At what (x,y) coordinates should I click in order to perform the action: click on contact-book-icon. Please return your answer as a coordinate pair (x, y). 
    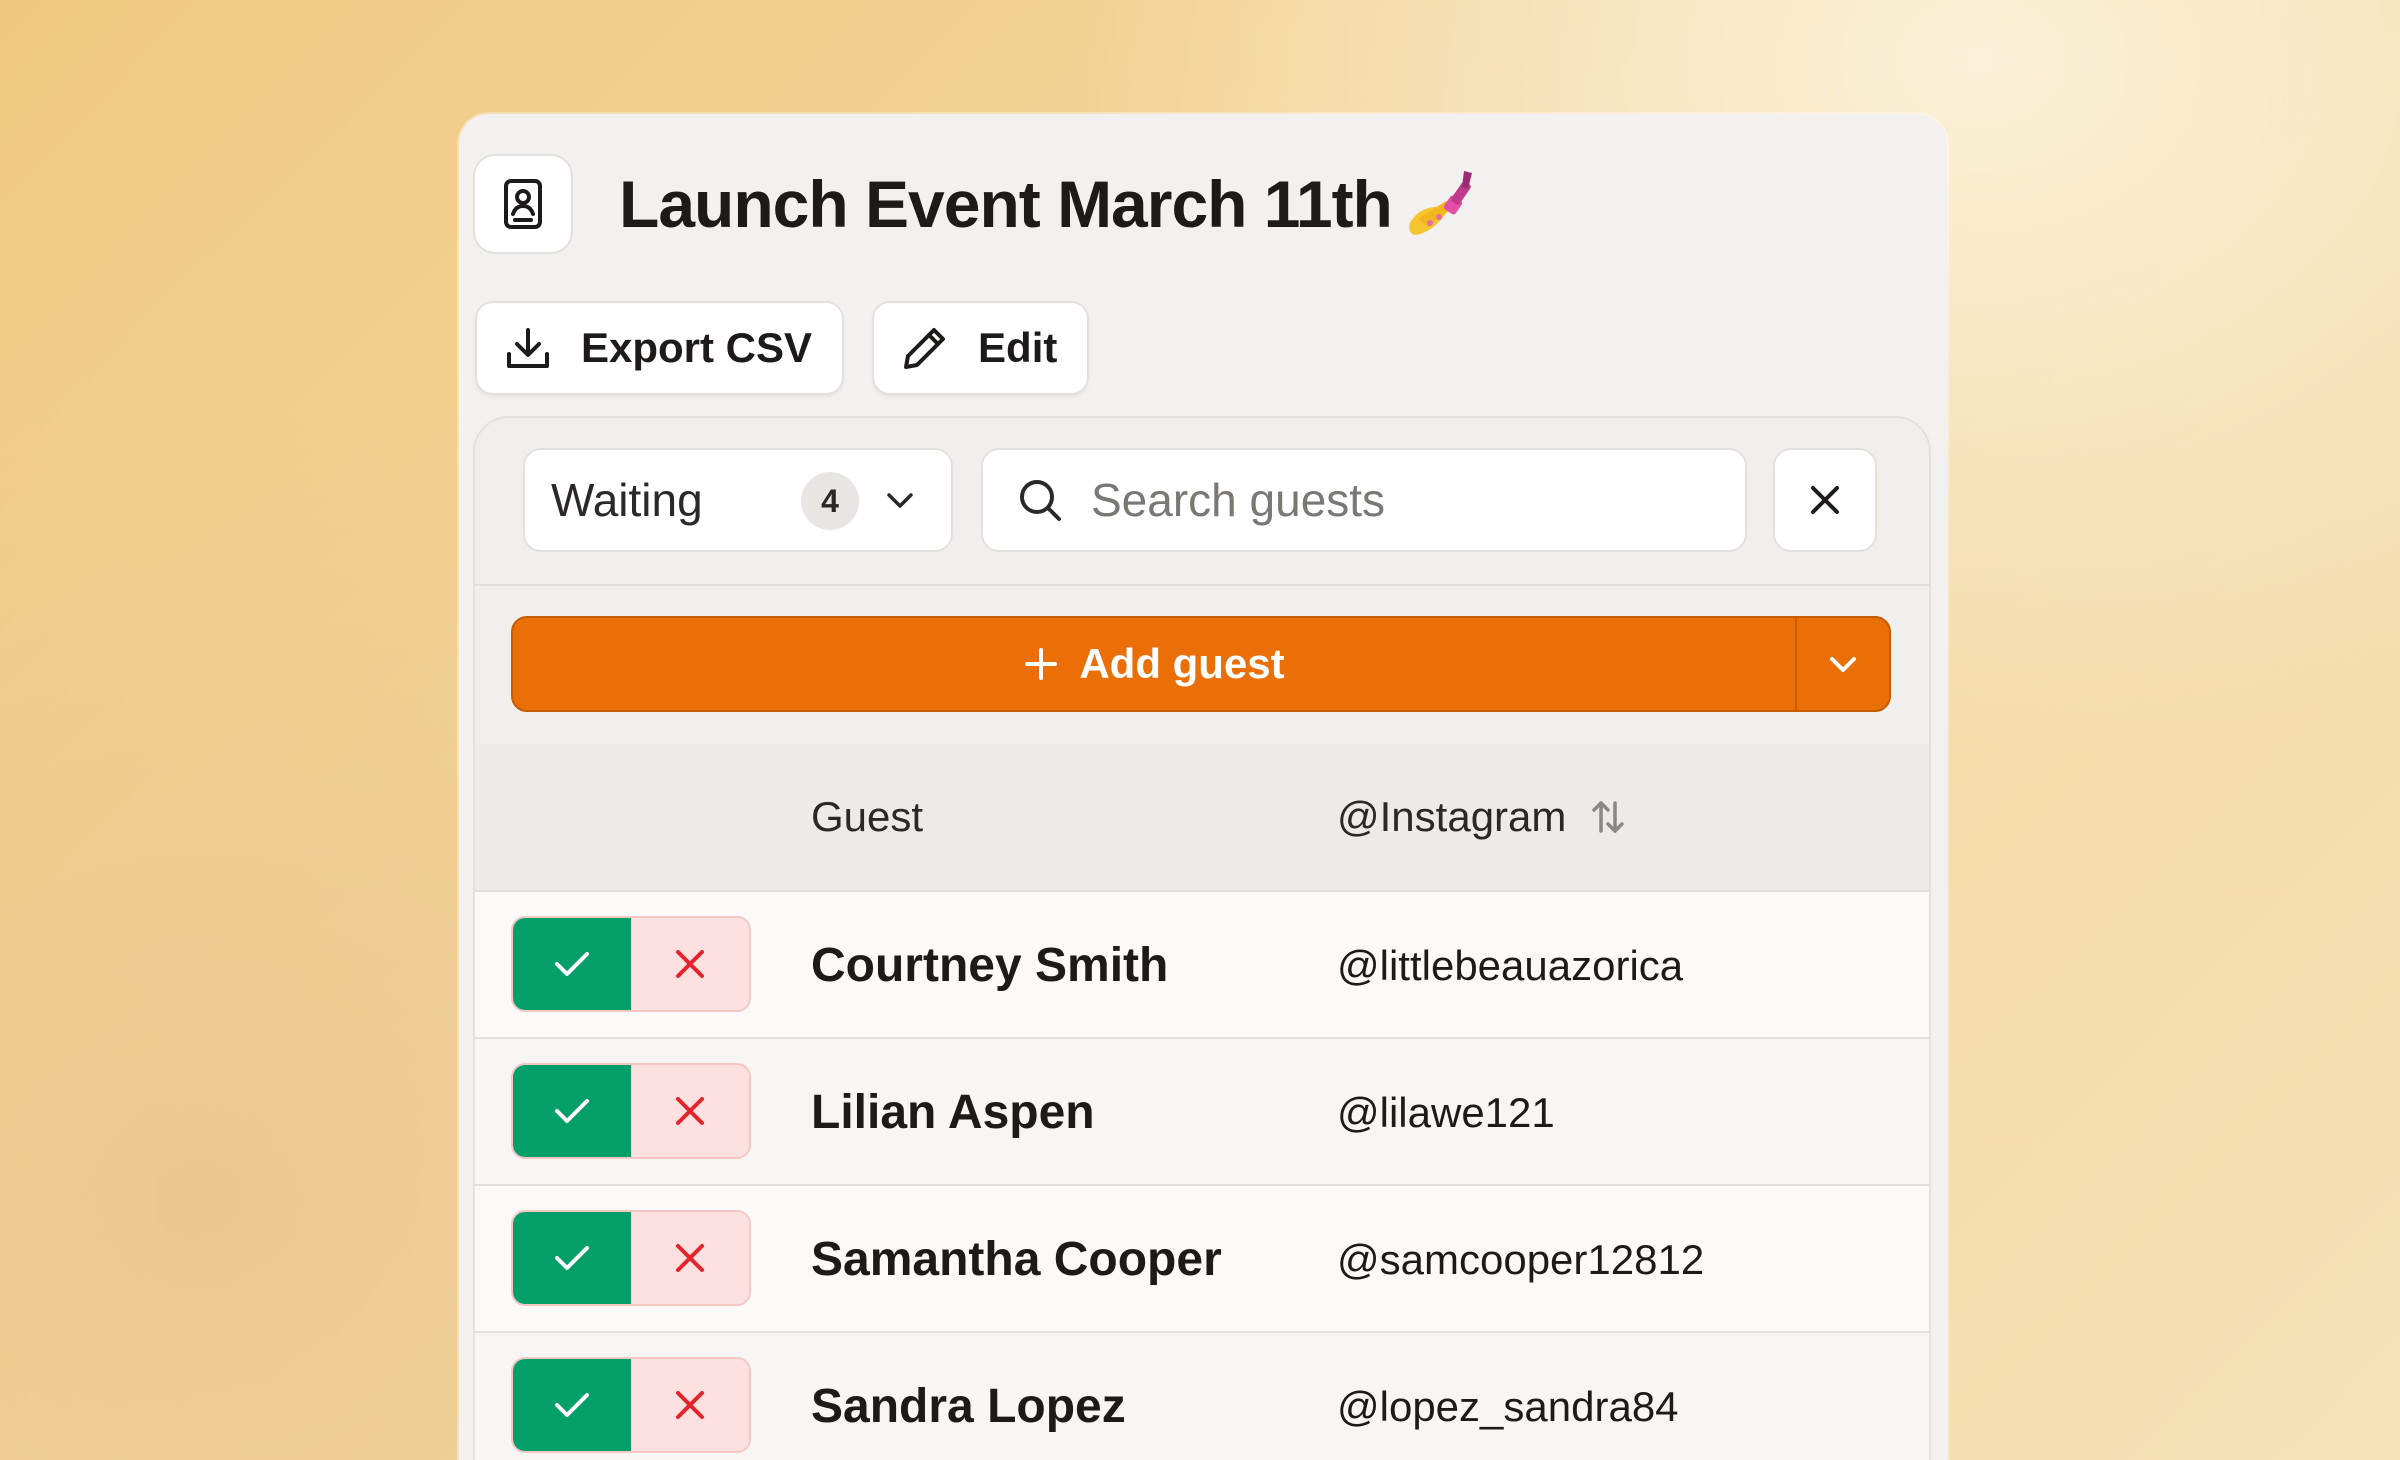
    Looking at the image, I should click on (523, 204).